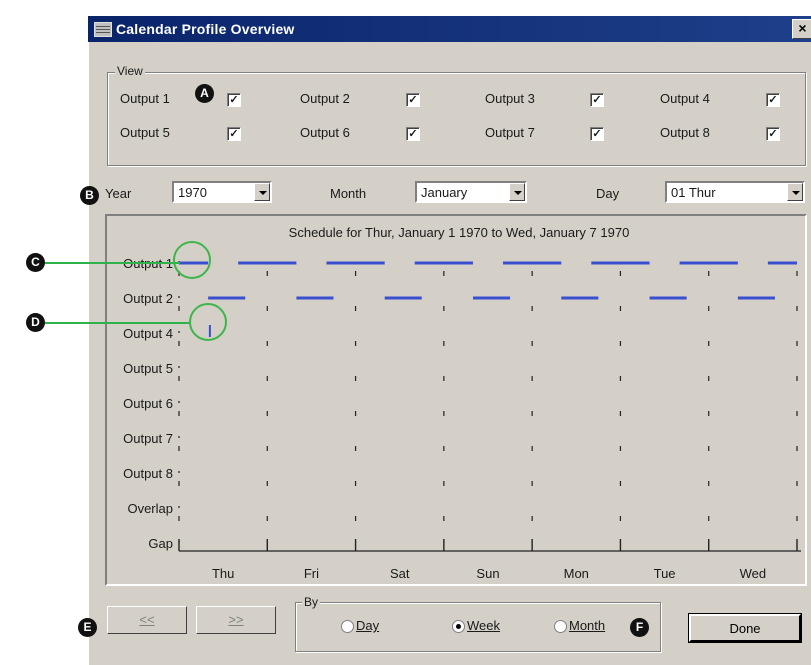 The height and width of the screenshot is (665, 811). I want to click on day-label: Sun, so click(487, 573).